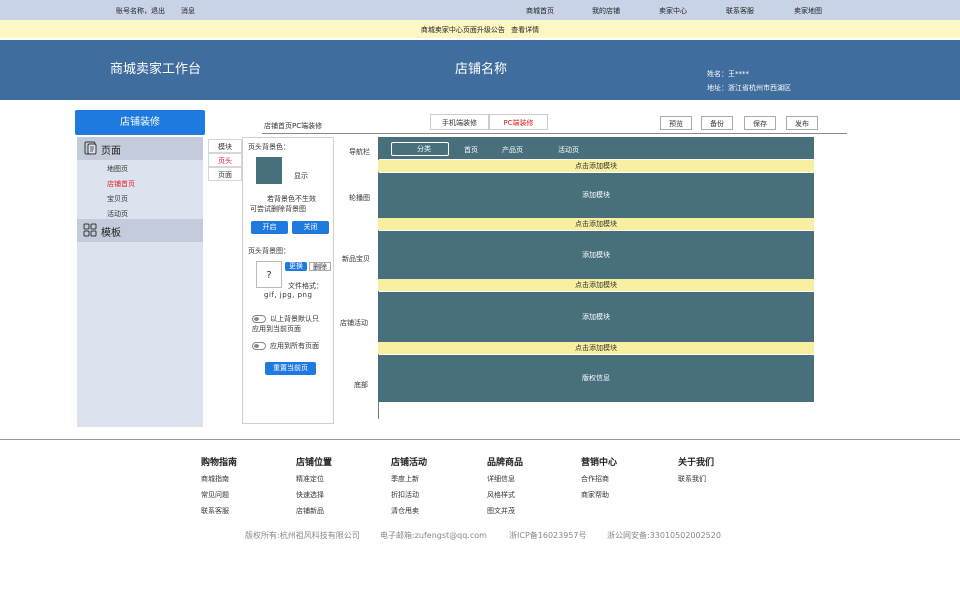 This screenshot has width=960, height=600. I want to click on footer-column-brand-products: 品牌商品 详细信息 风格样式 图文并茂, so click(505, 488).